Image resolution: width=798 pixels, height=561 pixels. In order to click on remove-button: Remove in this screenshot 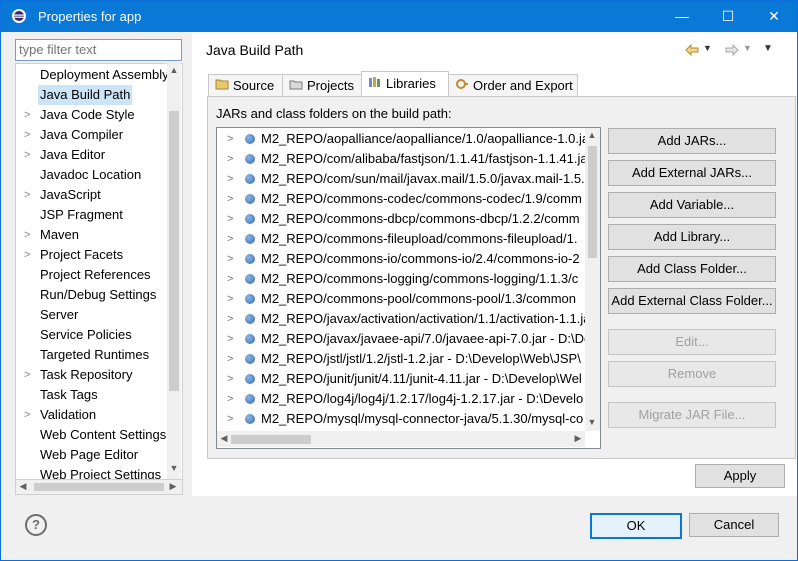, I will do `click(692, 374)`.